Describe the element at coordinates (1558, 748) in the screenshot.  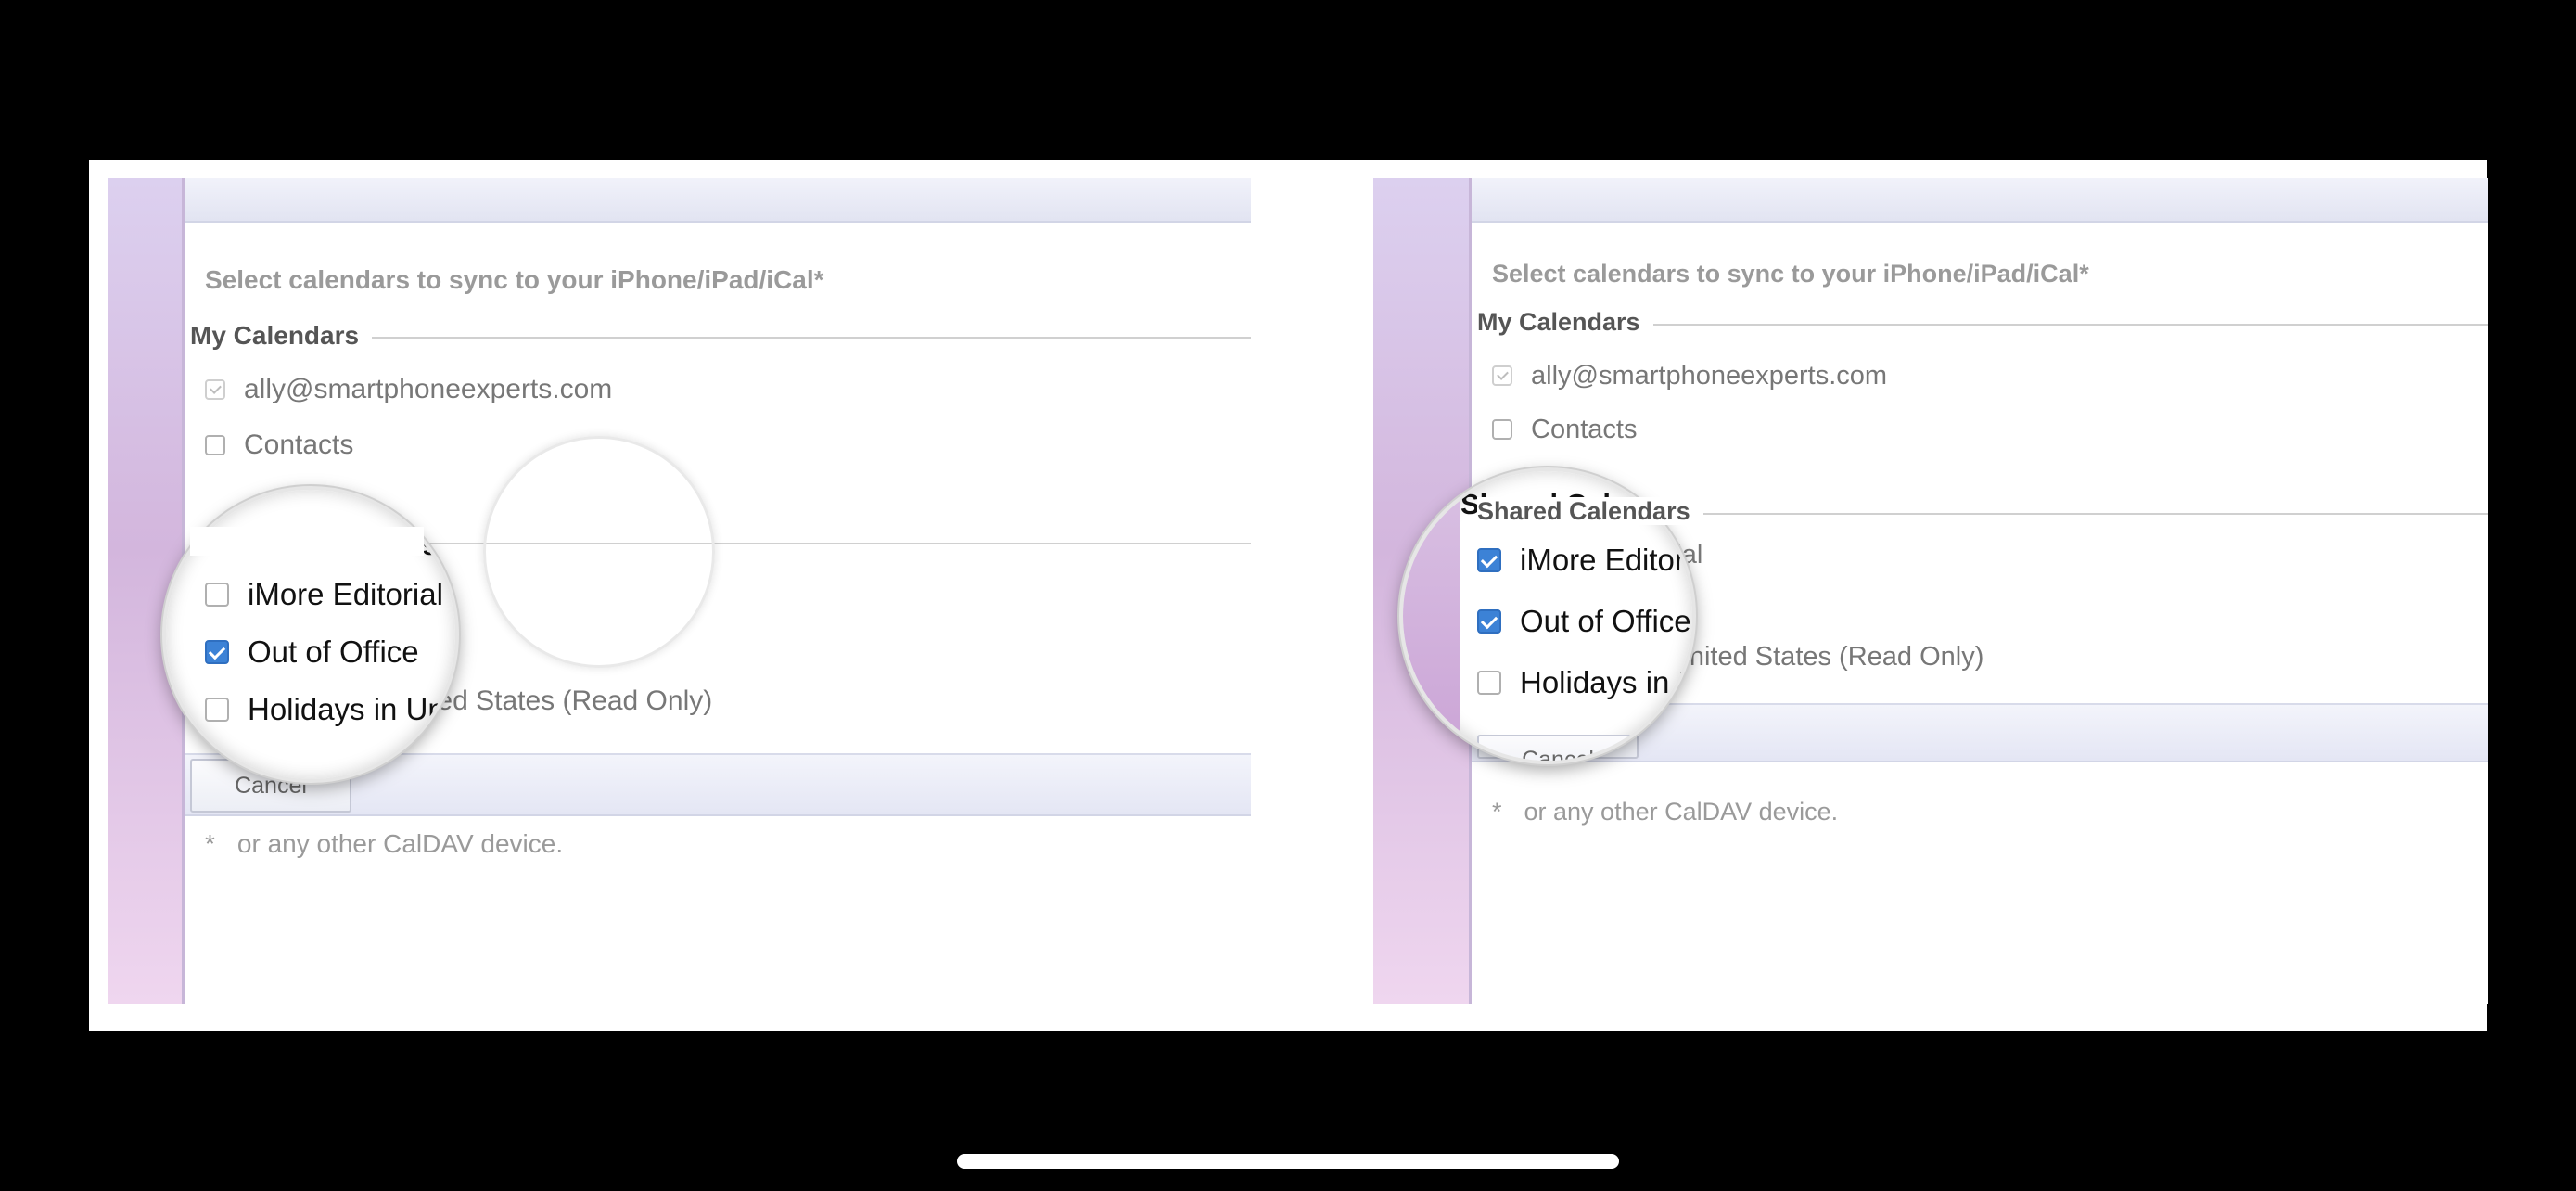
I see `lens-cancel-button: Cancel` at that location.